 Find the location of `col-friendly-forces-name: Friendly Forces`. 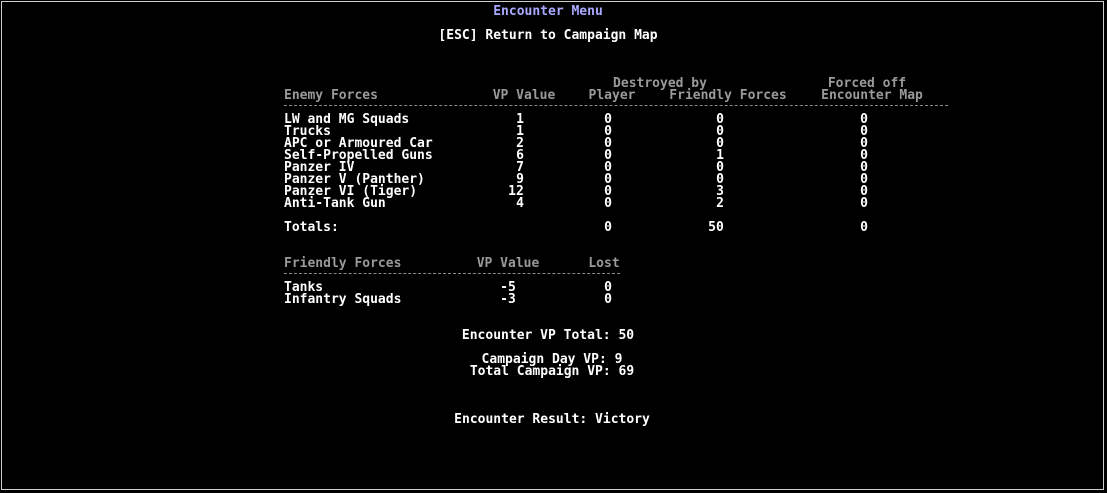

col-friendly-forces-name: Friendly Forces is located at coordinates (343, 263).